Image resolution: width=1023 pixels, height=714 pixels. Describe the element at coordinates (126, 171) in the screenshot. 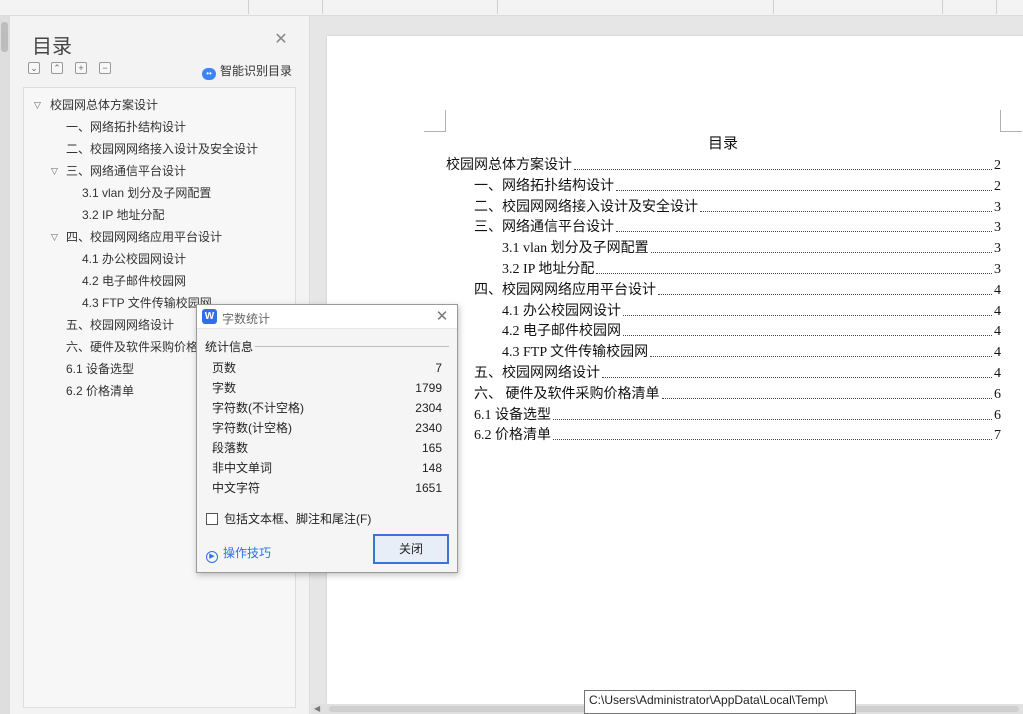

I see `toc-tree-item: 三、网络通信平台设计` at that location.